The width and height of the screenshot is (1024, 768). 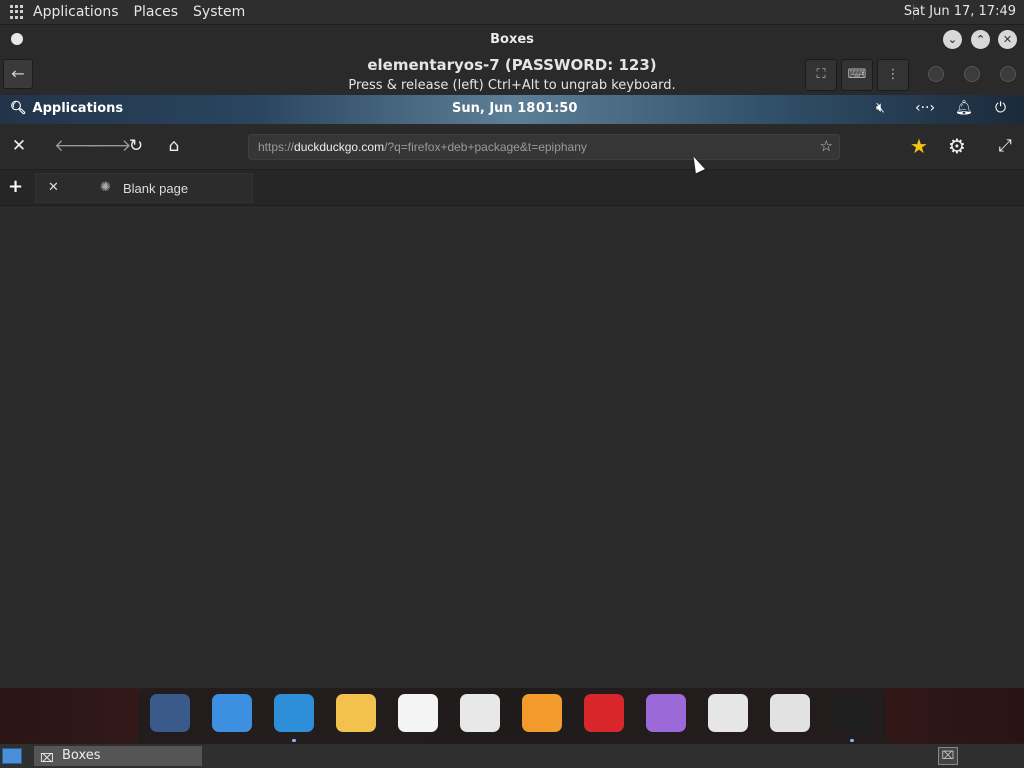 What do you see at coordinates (17, 39) in the screenshot?
I see `window-menu-icon` at bounding box center [17, 39].